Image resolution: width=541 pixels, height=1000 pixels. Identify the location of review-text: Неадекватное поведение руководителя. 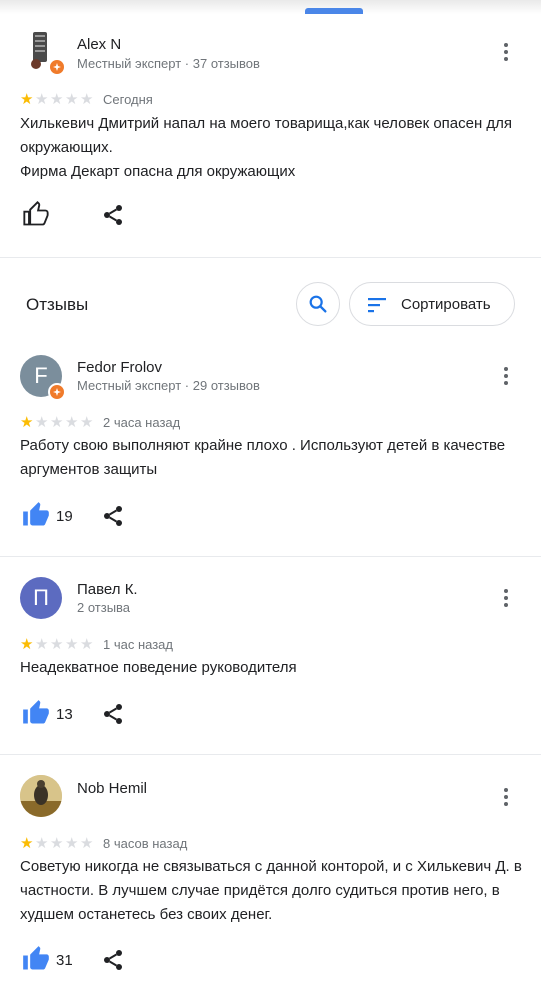
(272, 668).